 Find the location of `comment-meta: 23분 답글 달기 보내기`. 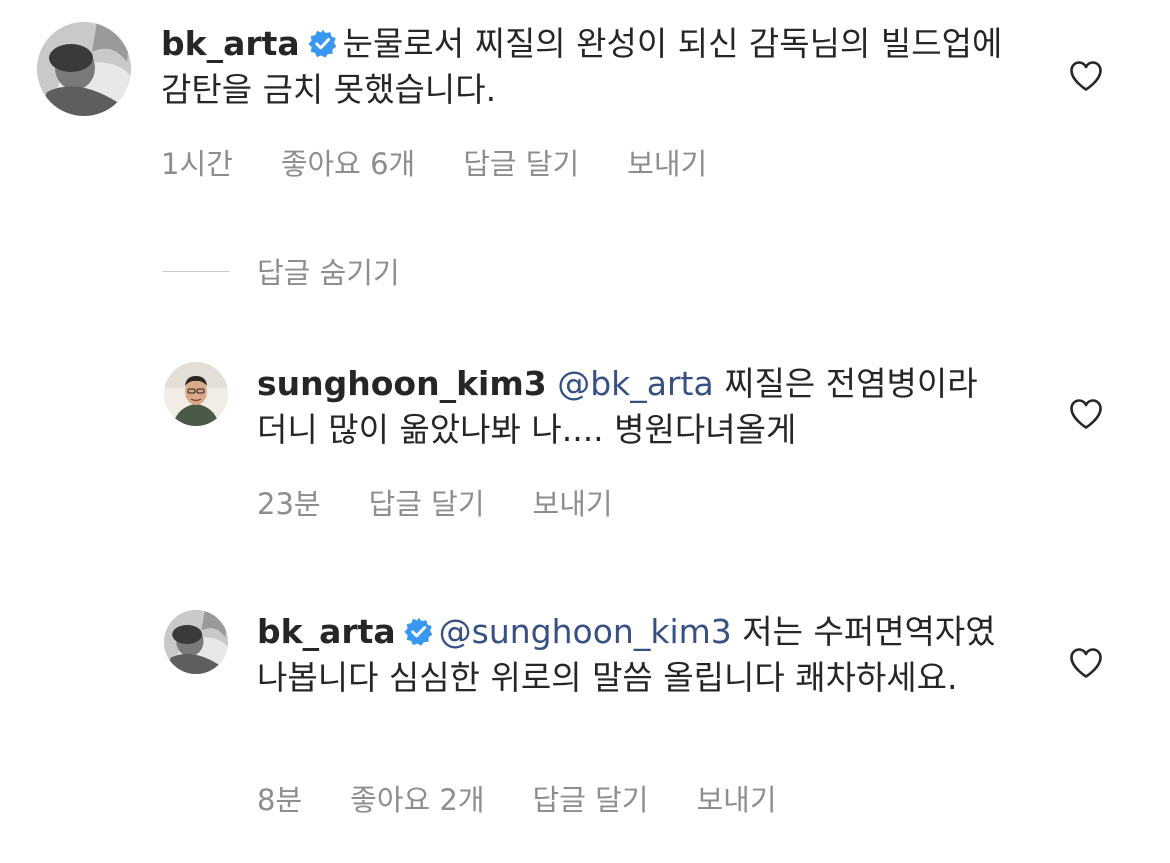

comment-meta: 23분 답글 달기 보내기 is located at coordinates (435, 502).